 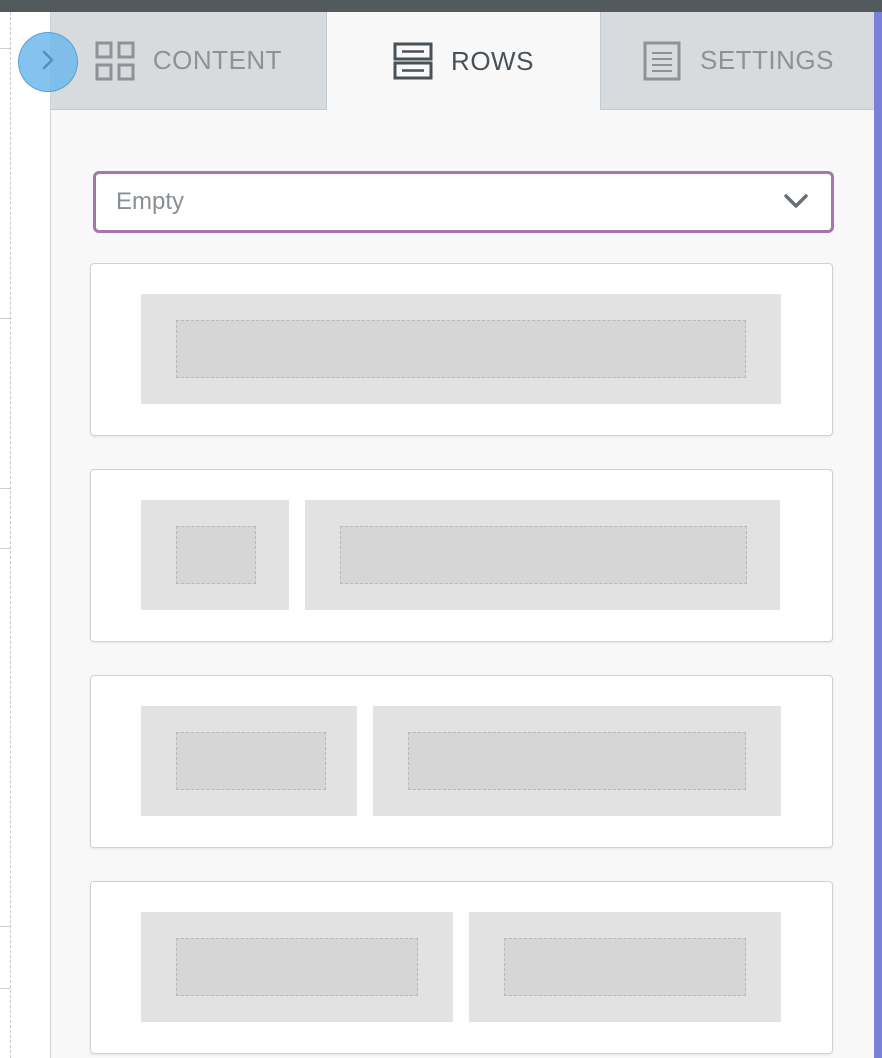 I want to click on row-layout-1-column, so click(x=461, y=349).